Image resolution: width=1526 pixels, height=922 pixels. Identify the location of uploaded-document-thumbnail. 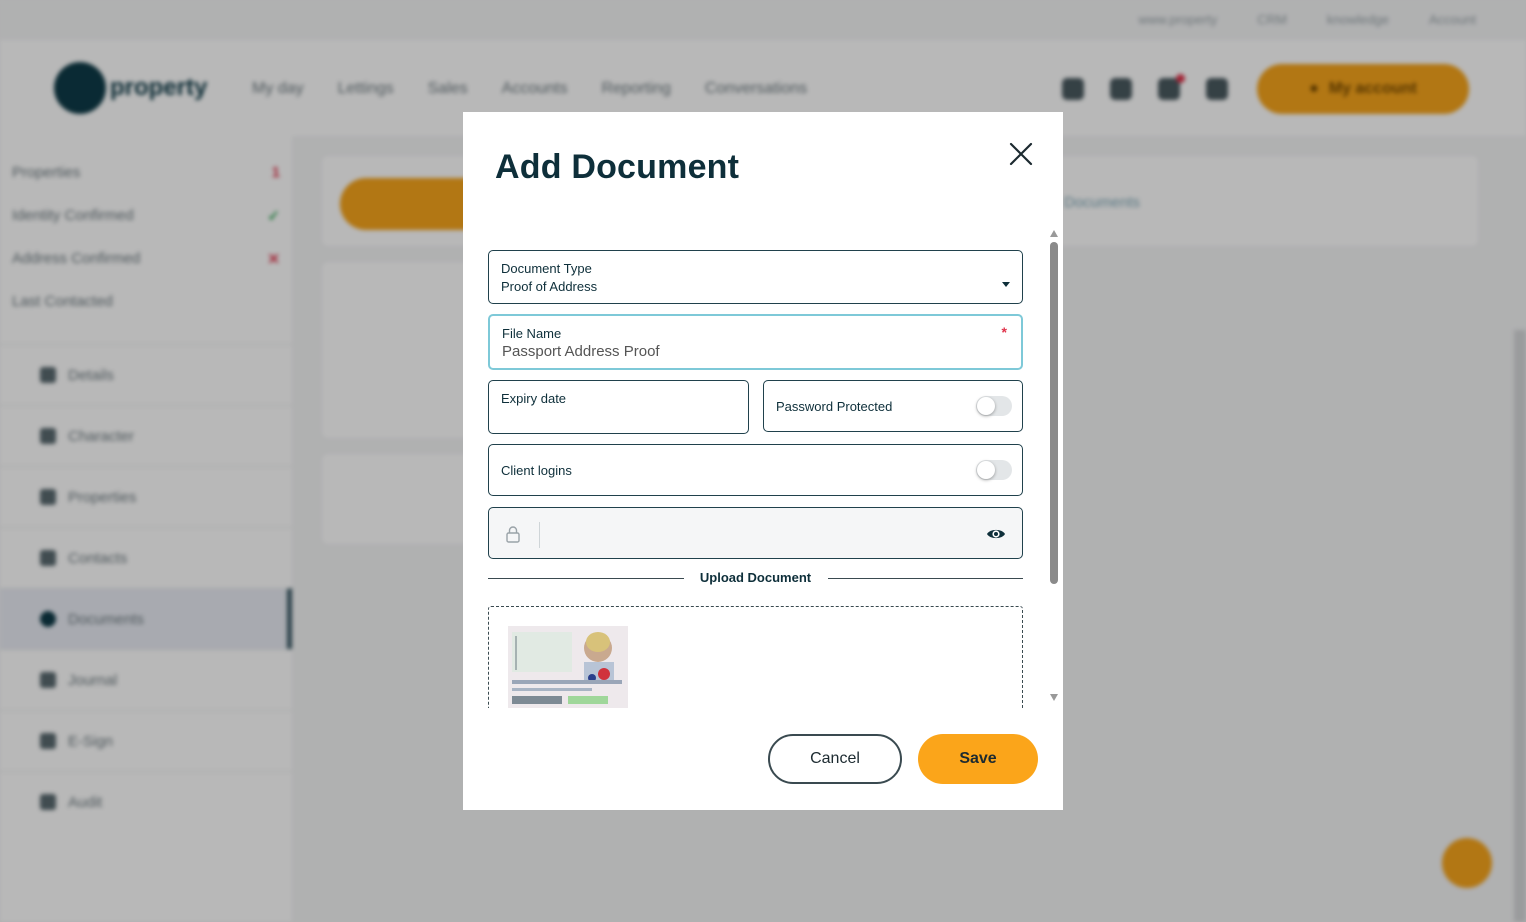
(568, 667).